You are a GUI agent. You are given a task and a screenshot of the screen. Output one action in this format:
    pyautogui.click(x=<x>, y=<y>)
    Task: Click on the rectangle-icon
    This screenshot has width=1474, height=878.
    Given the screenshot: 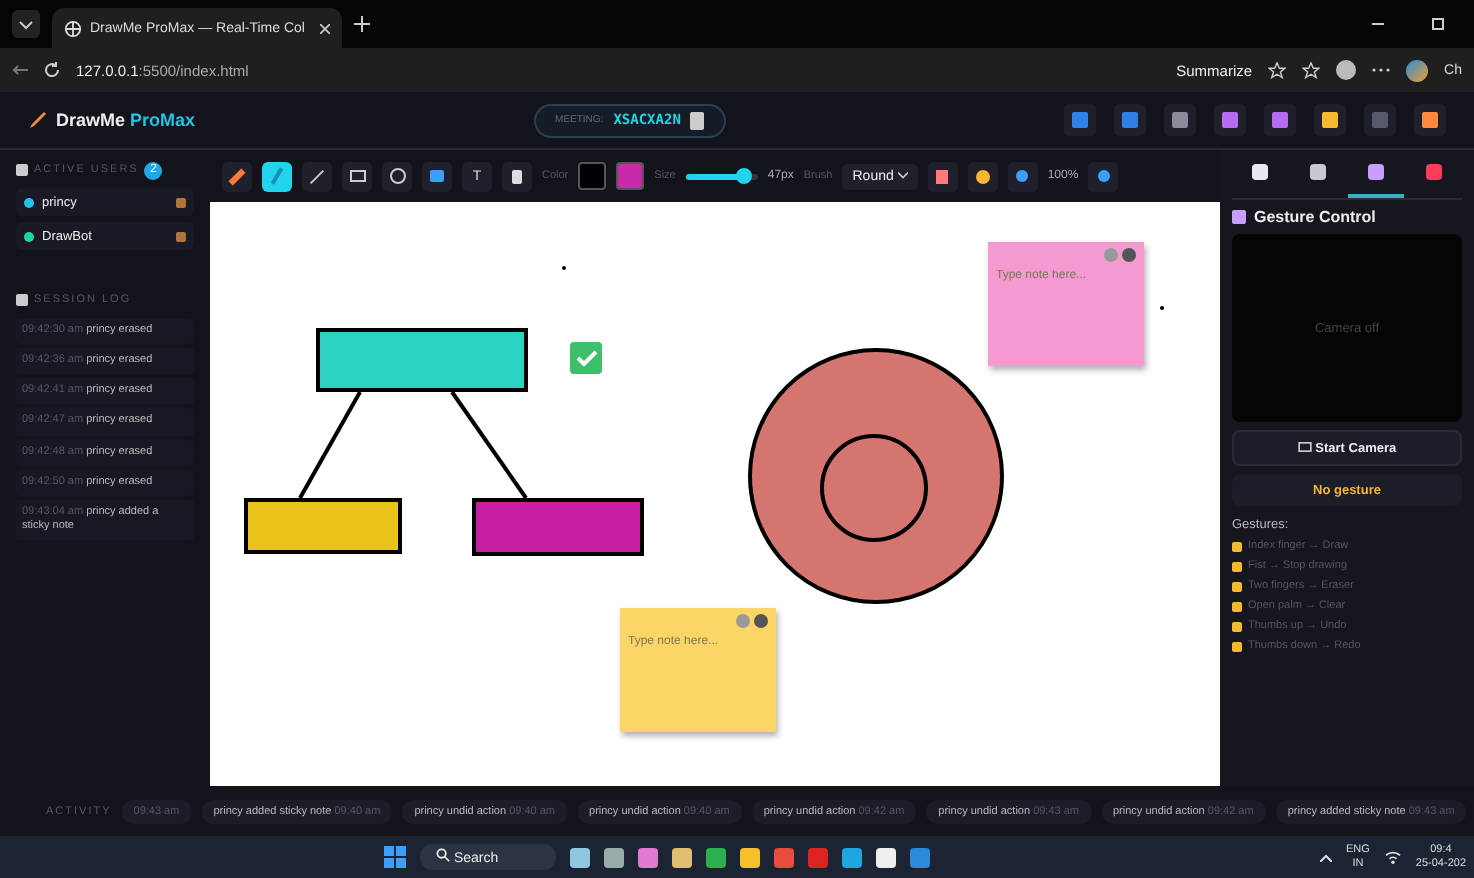 What is the action you would take?
    pyautogui.click(x=357, y=176)
    